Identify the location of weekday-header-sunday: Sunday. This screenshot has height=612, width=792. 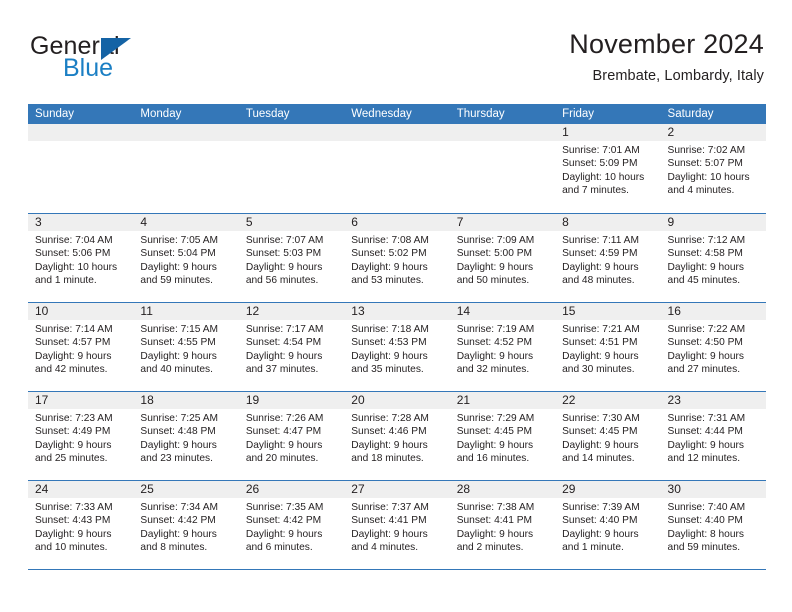
(55, 114).